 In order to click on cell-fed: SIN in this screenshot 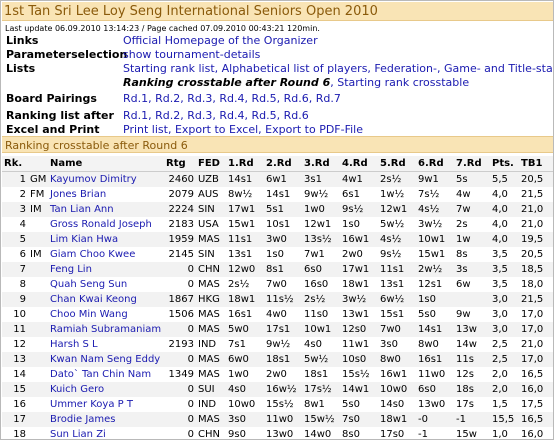, I will do `click(211, 209)`.